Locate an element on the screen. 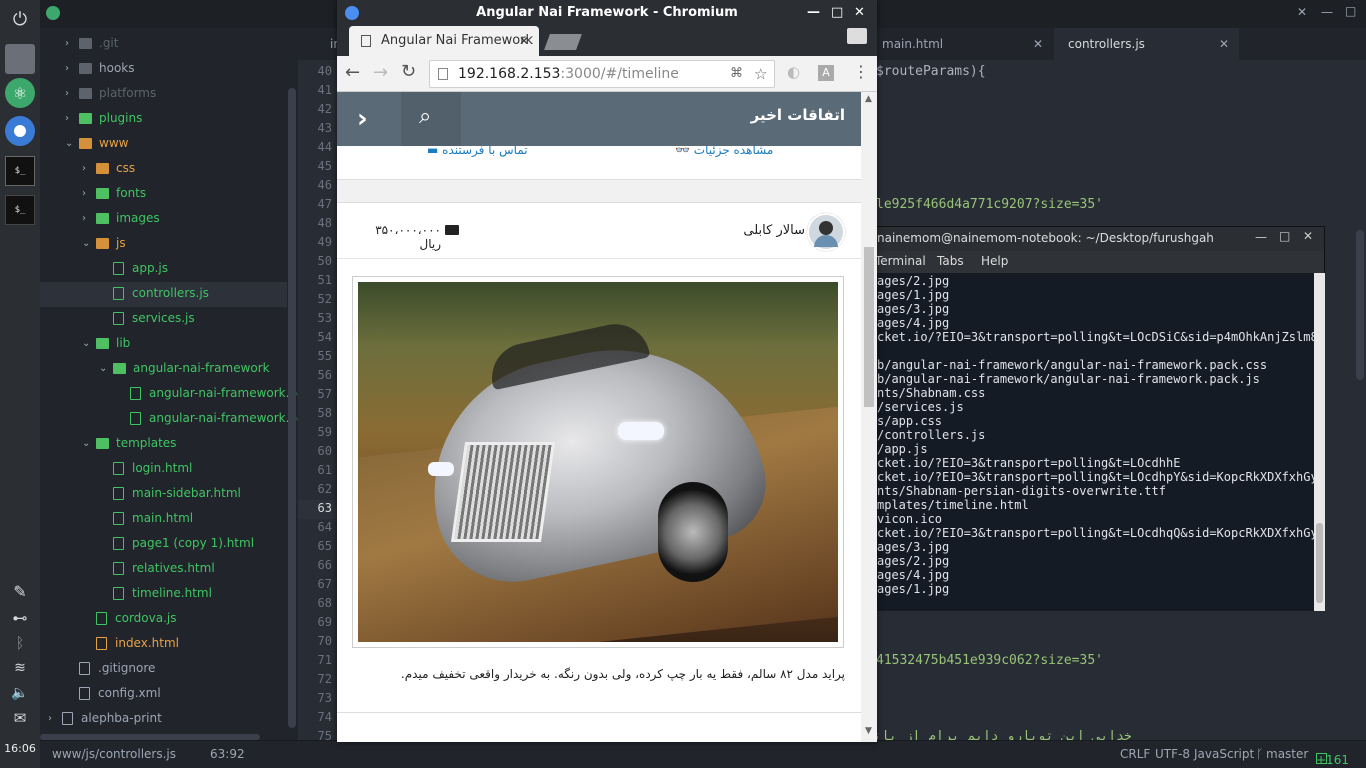 The image size is (1366, 768). scroll-down-icon: ▼ is located at coordinates (868, 731).